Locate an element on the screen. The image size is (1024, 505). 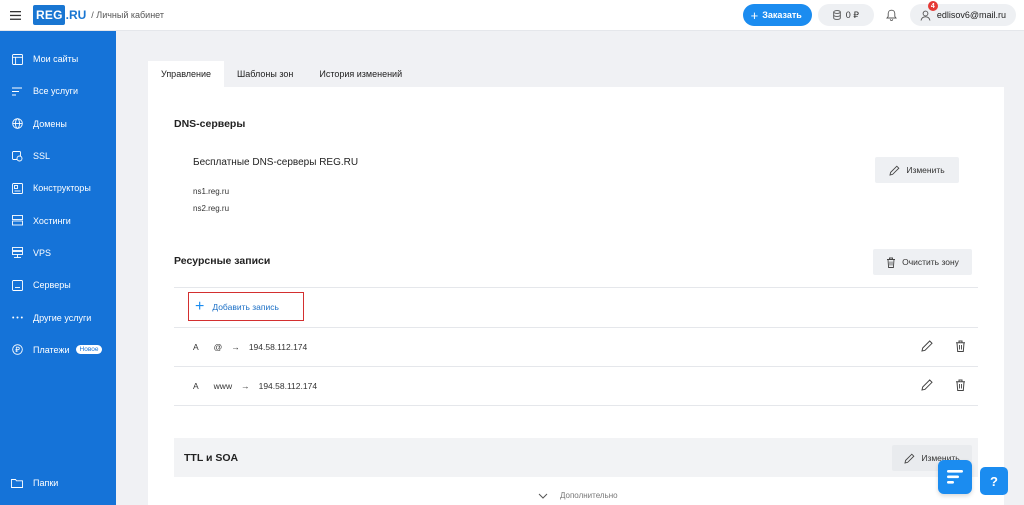
sidebar-item-label: Домены is located at coordinates (50, 123).